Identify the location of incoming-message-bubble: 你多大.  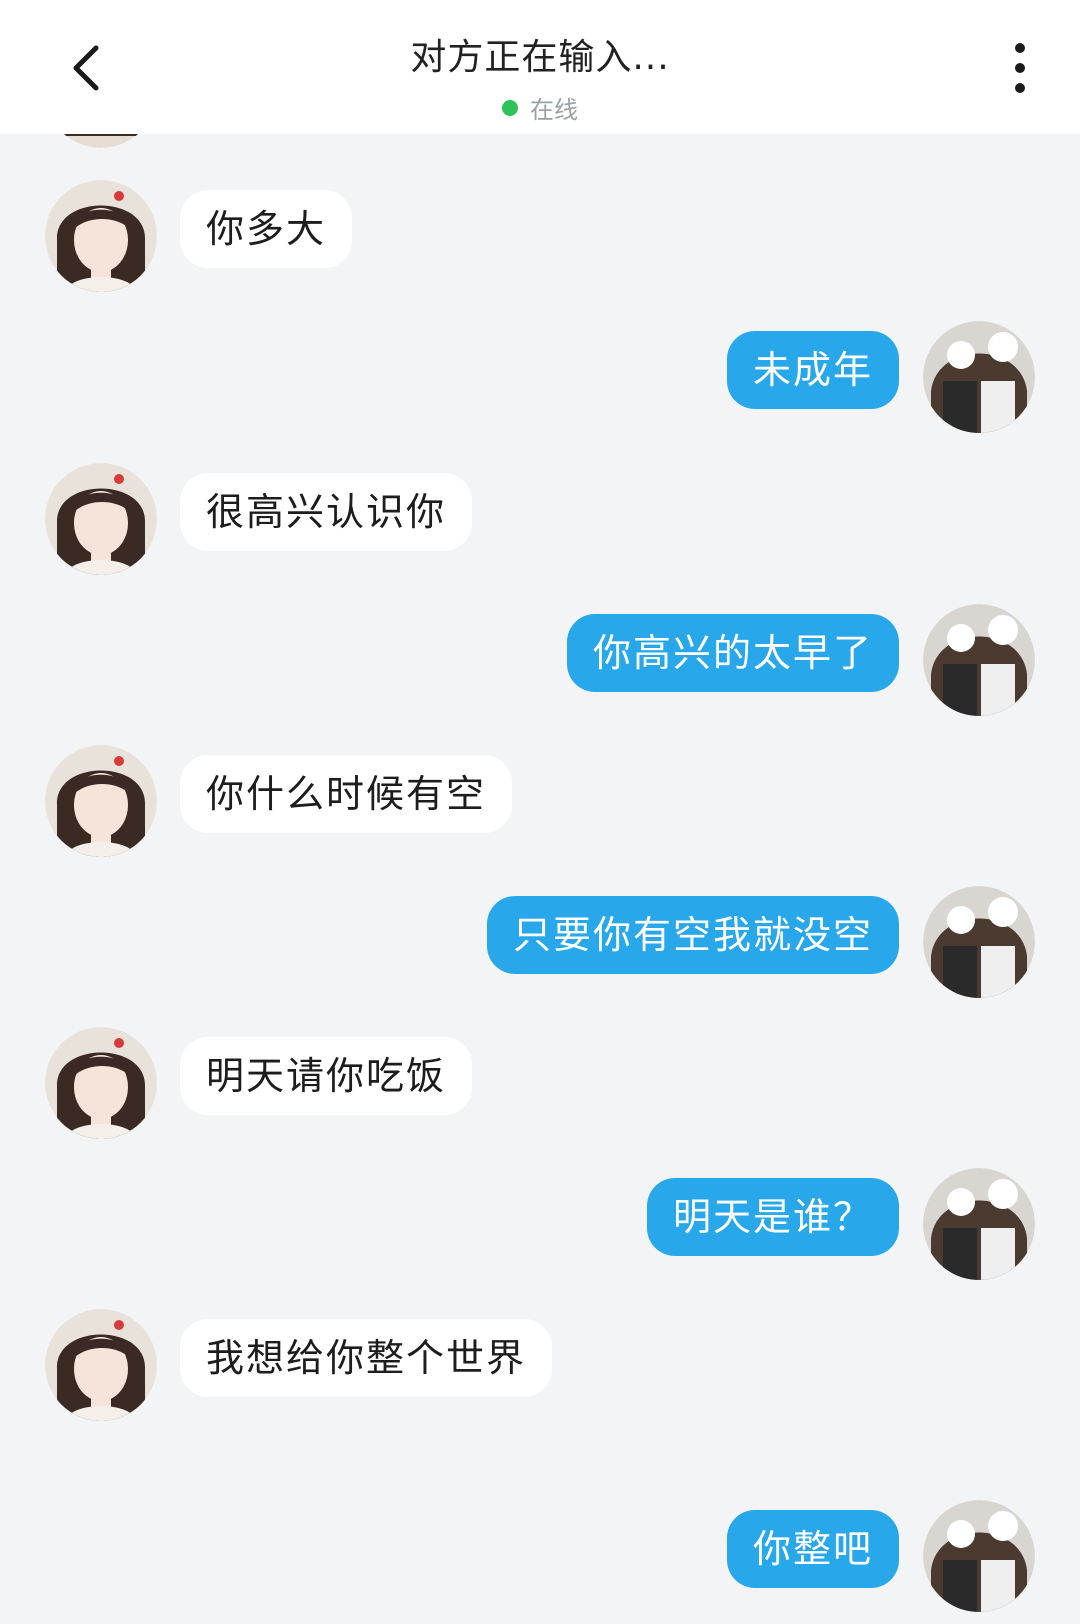
(266, 229).